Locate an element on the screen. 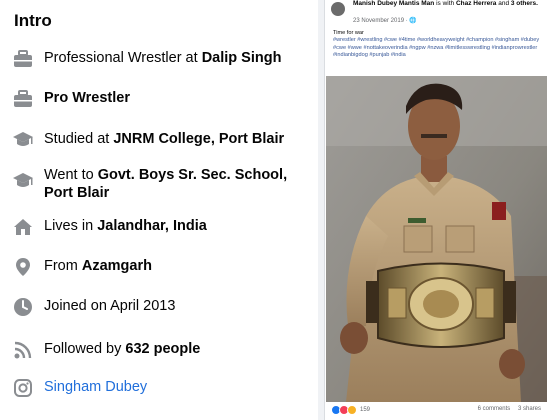 The width and height of the screenshot is (547, 420). intro-item-text: From Azamgarh is located at coordinates (98, 266).